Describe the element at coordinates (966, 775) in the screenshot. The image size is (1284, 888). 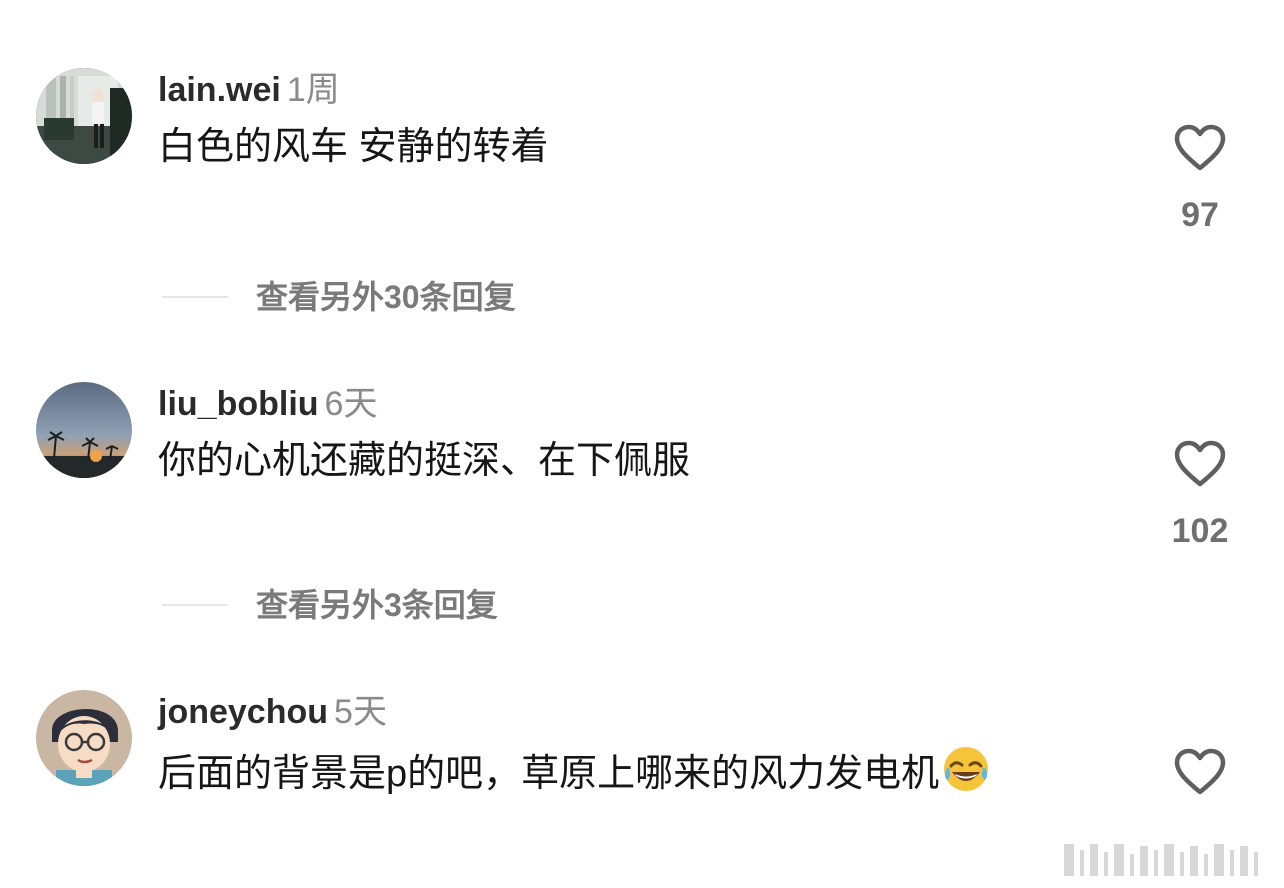
I see `laughing-with-tears-emoji` at that location.